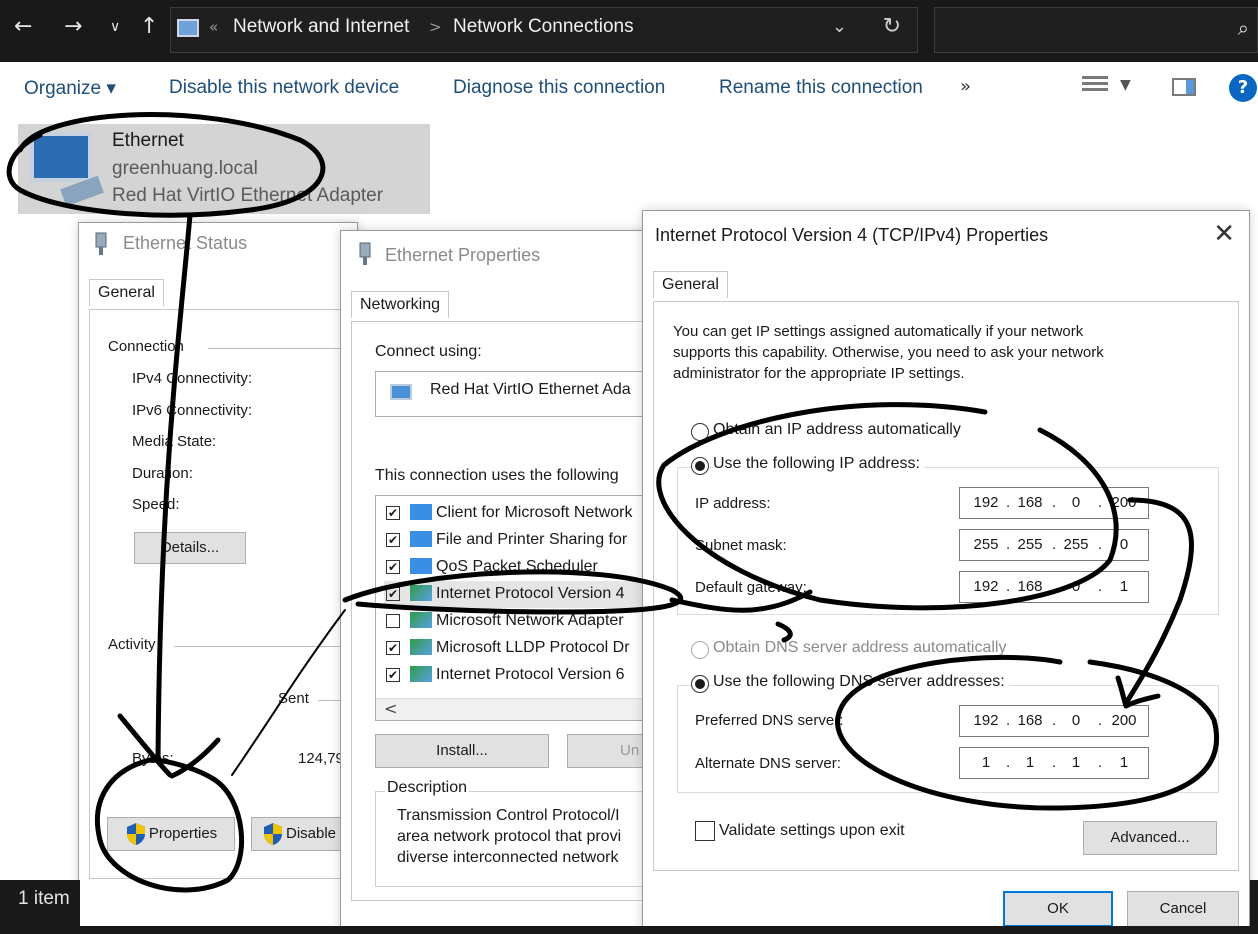 Image resolution: width=1258 pixels, height=934 pixels. Describe the element at coordinates (421, 566) in the screenshot. I see `service-icon` at that location.